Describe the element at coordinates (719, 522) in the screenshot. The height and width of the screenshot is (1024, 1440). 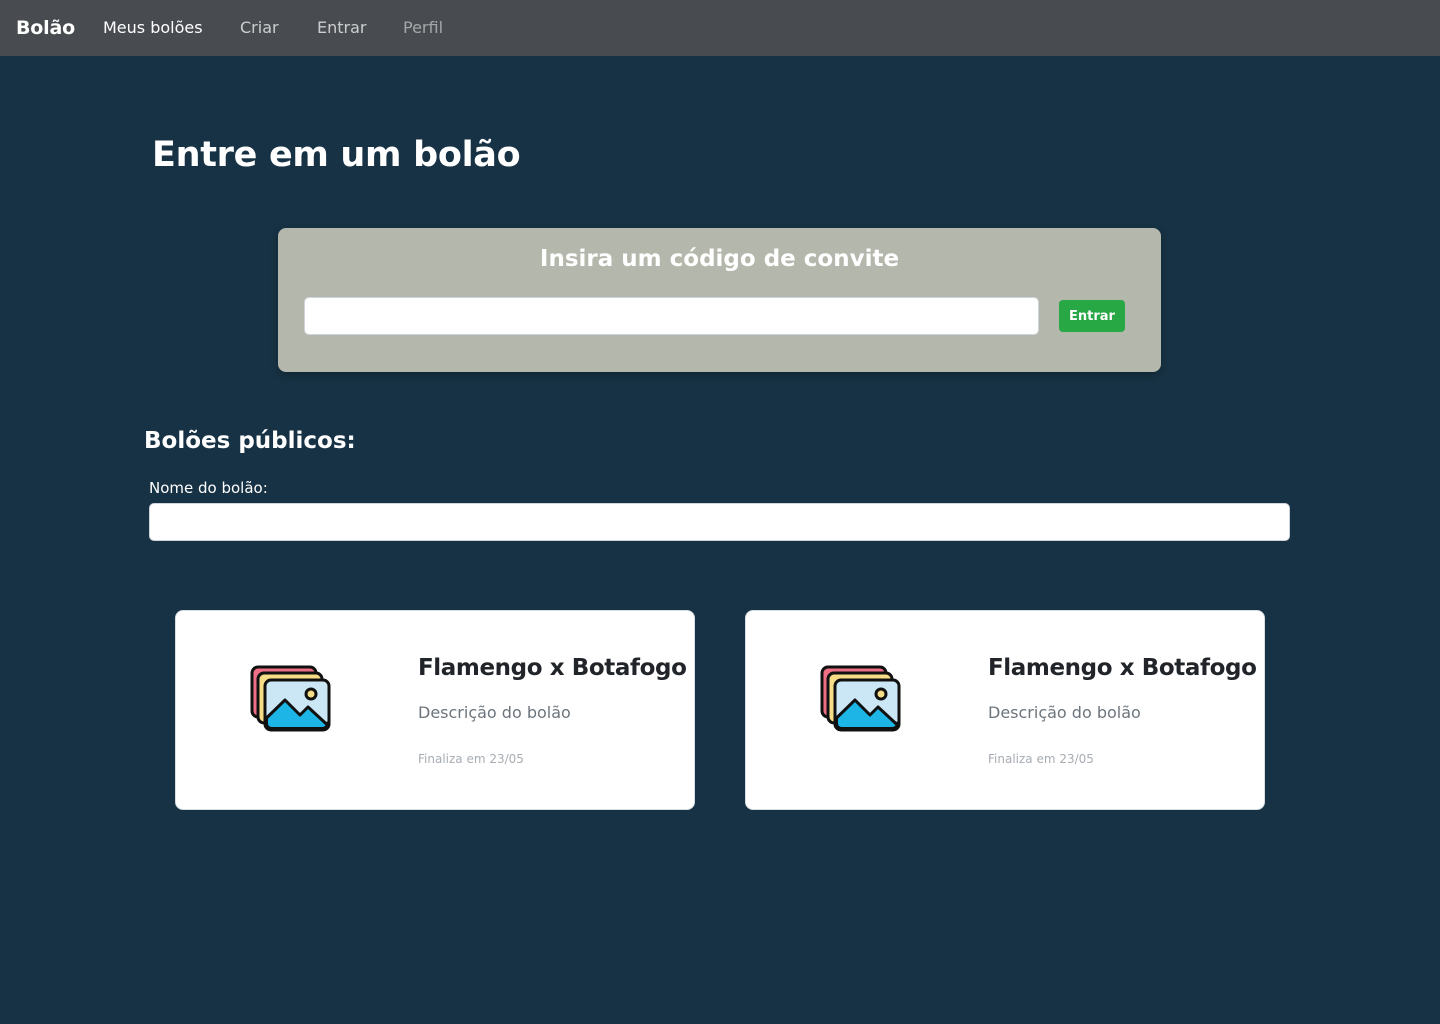
I see `pool-name-filter-input` at that location.